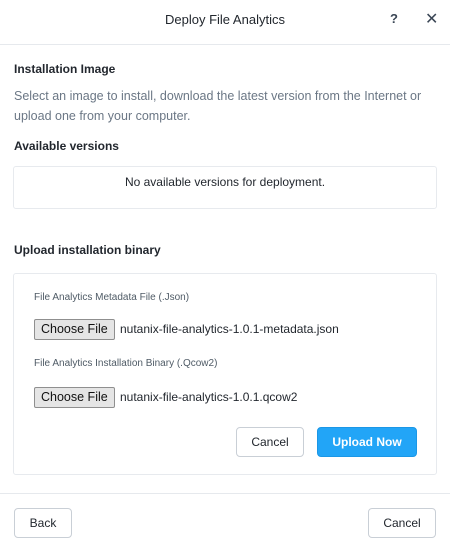 This screenshot has width=450, height=550. I want to click on footer-cancel-button: Cancel, so click(402, 523).